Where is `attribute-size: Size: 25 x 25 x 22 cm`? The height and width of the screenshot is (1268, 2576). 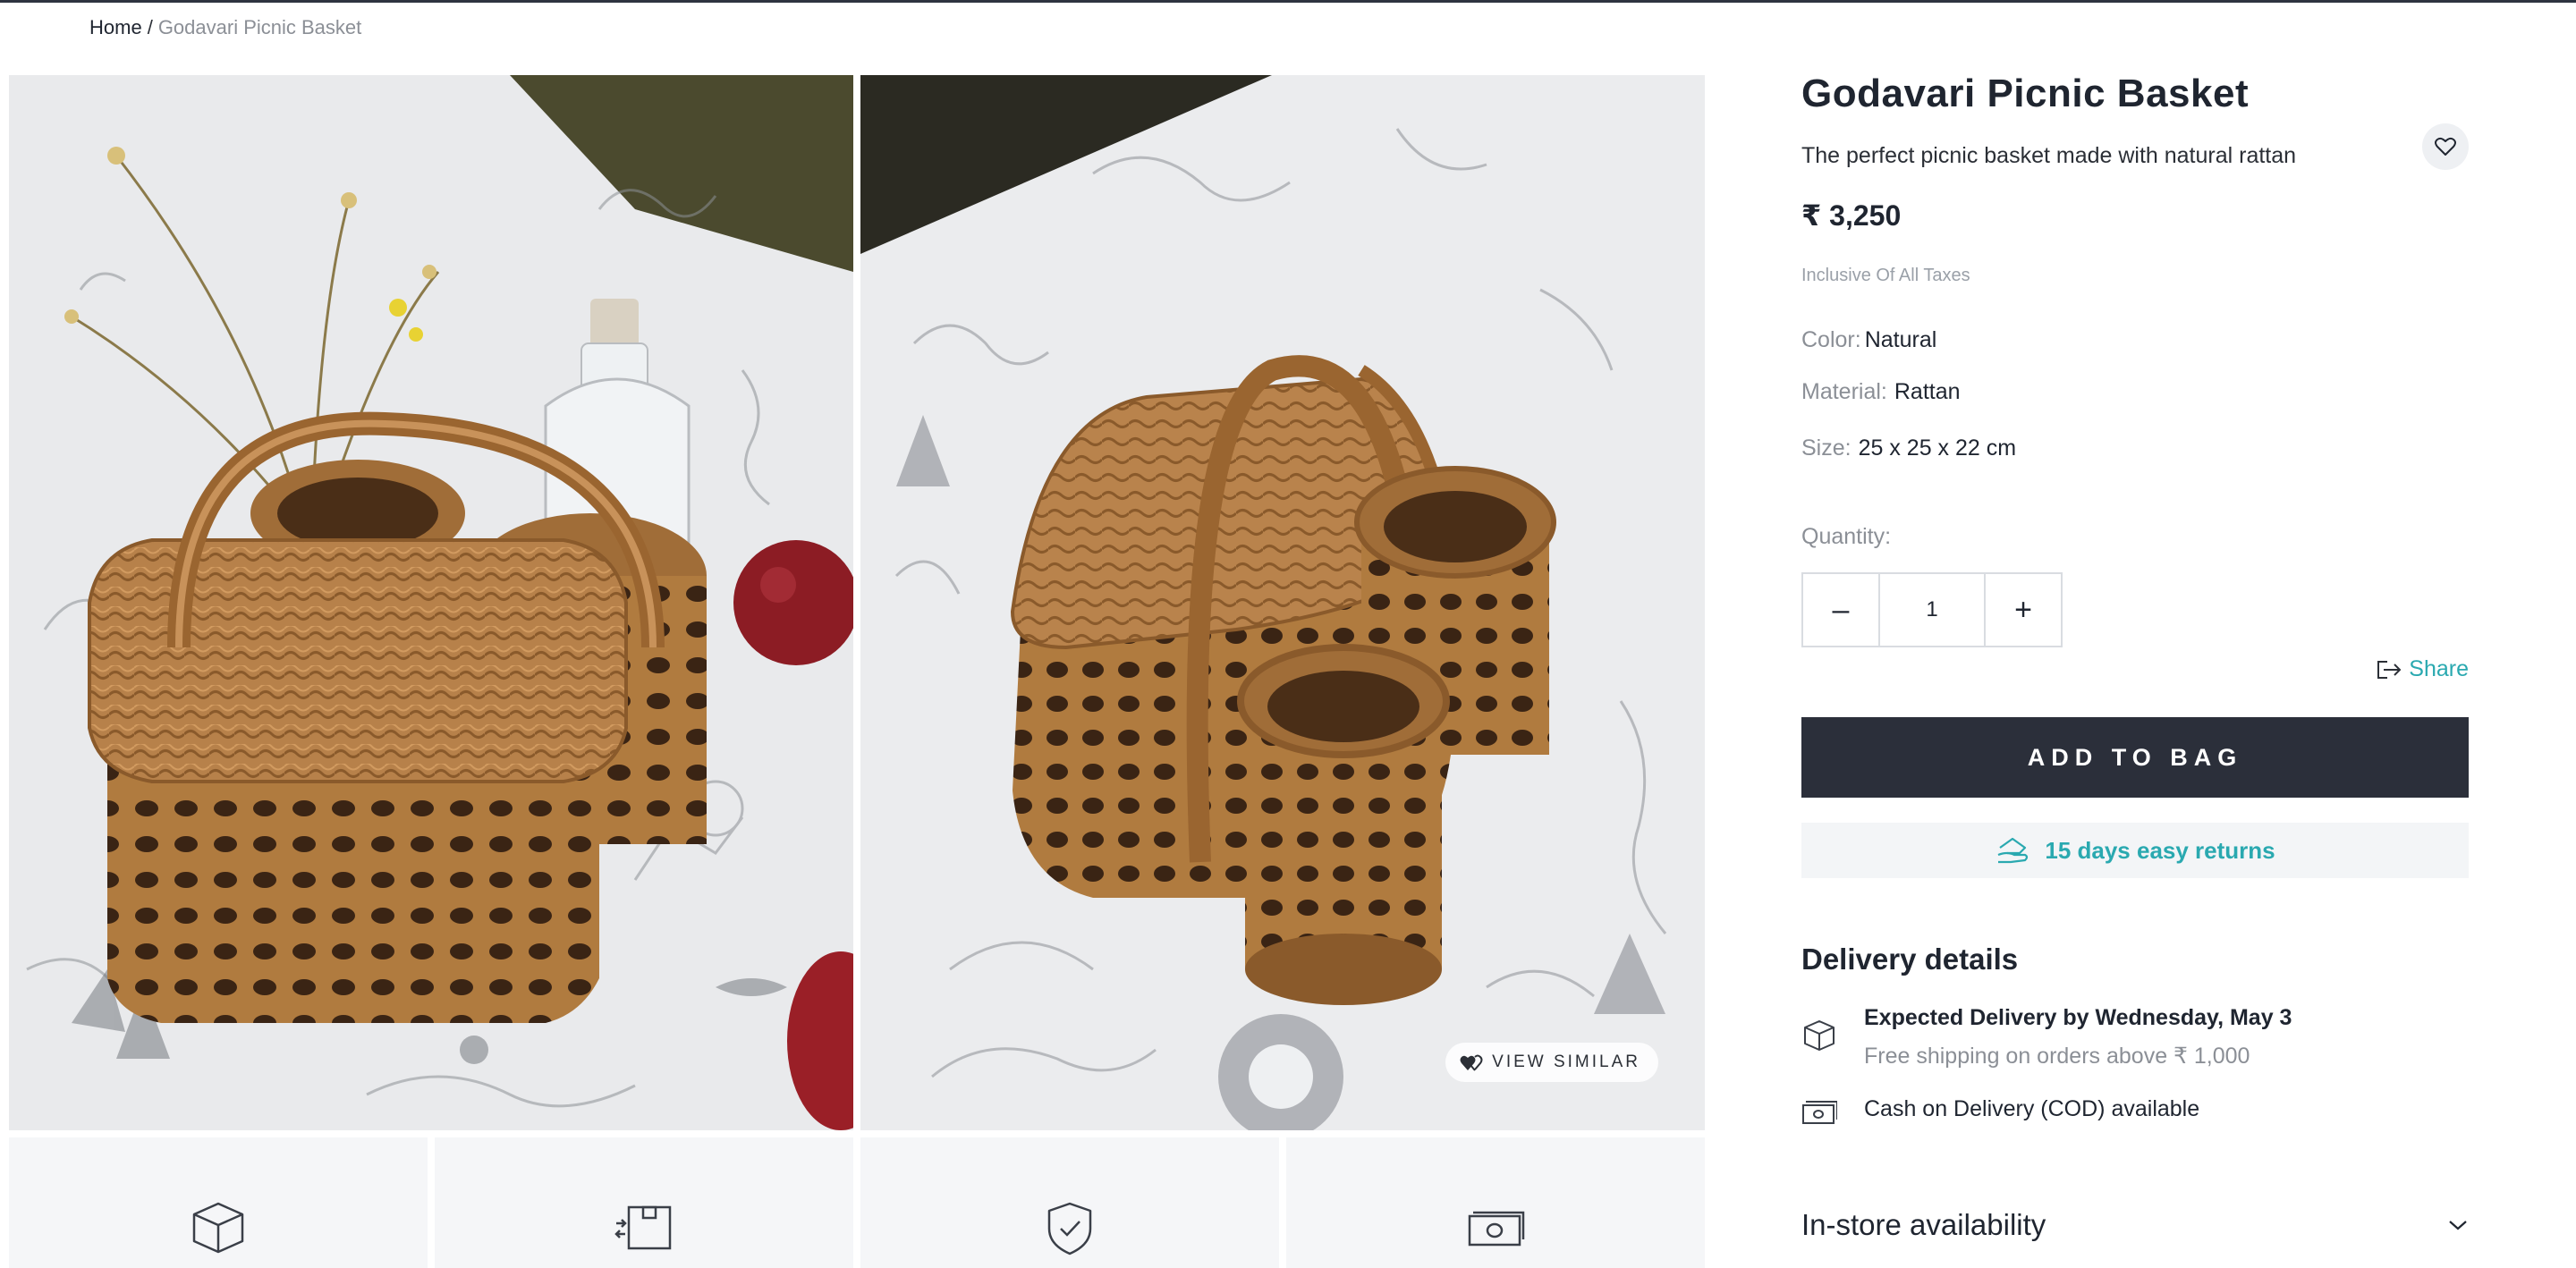
attribute-size: Size: 25 x 25 x 22 cm is located at coordinates (1908, 448).